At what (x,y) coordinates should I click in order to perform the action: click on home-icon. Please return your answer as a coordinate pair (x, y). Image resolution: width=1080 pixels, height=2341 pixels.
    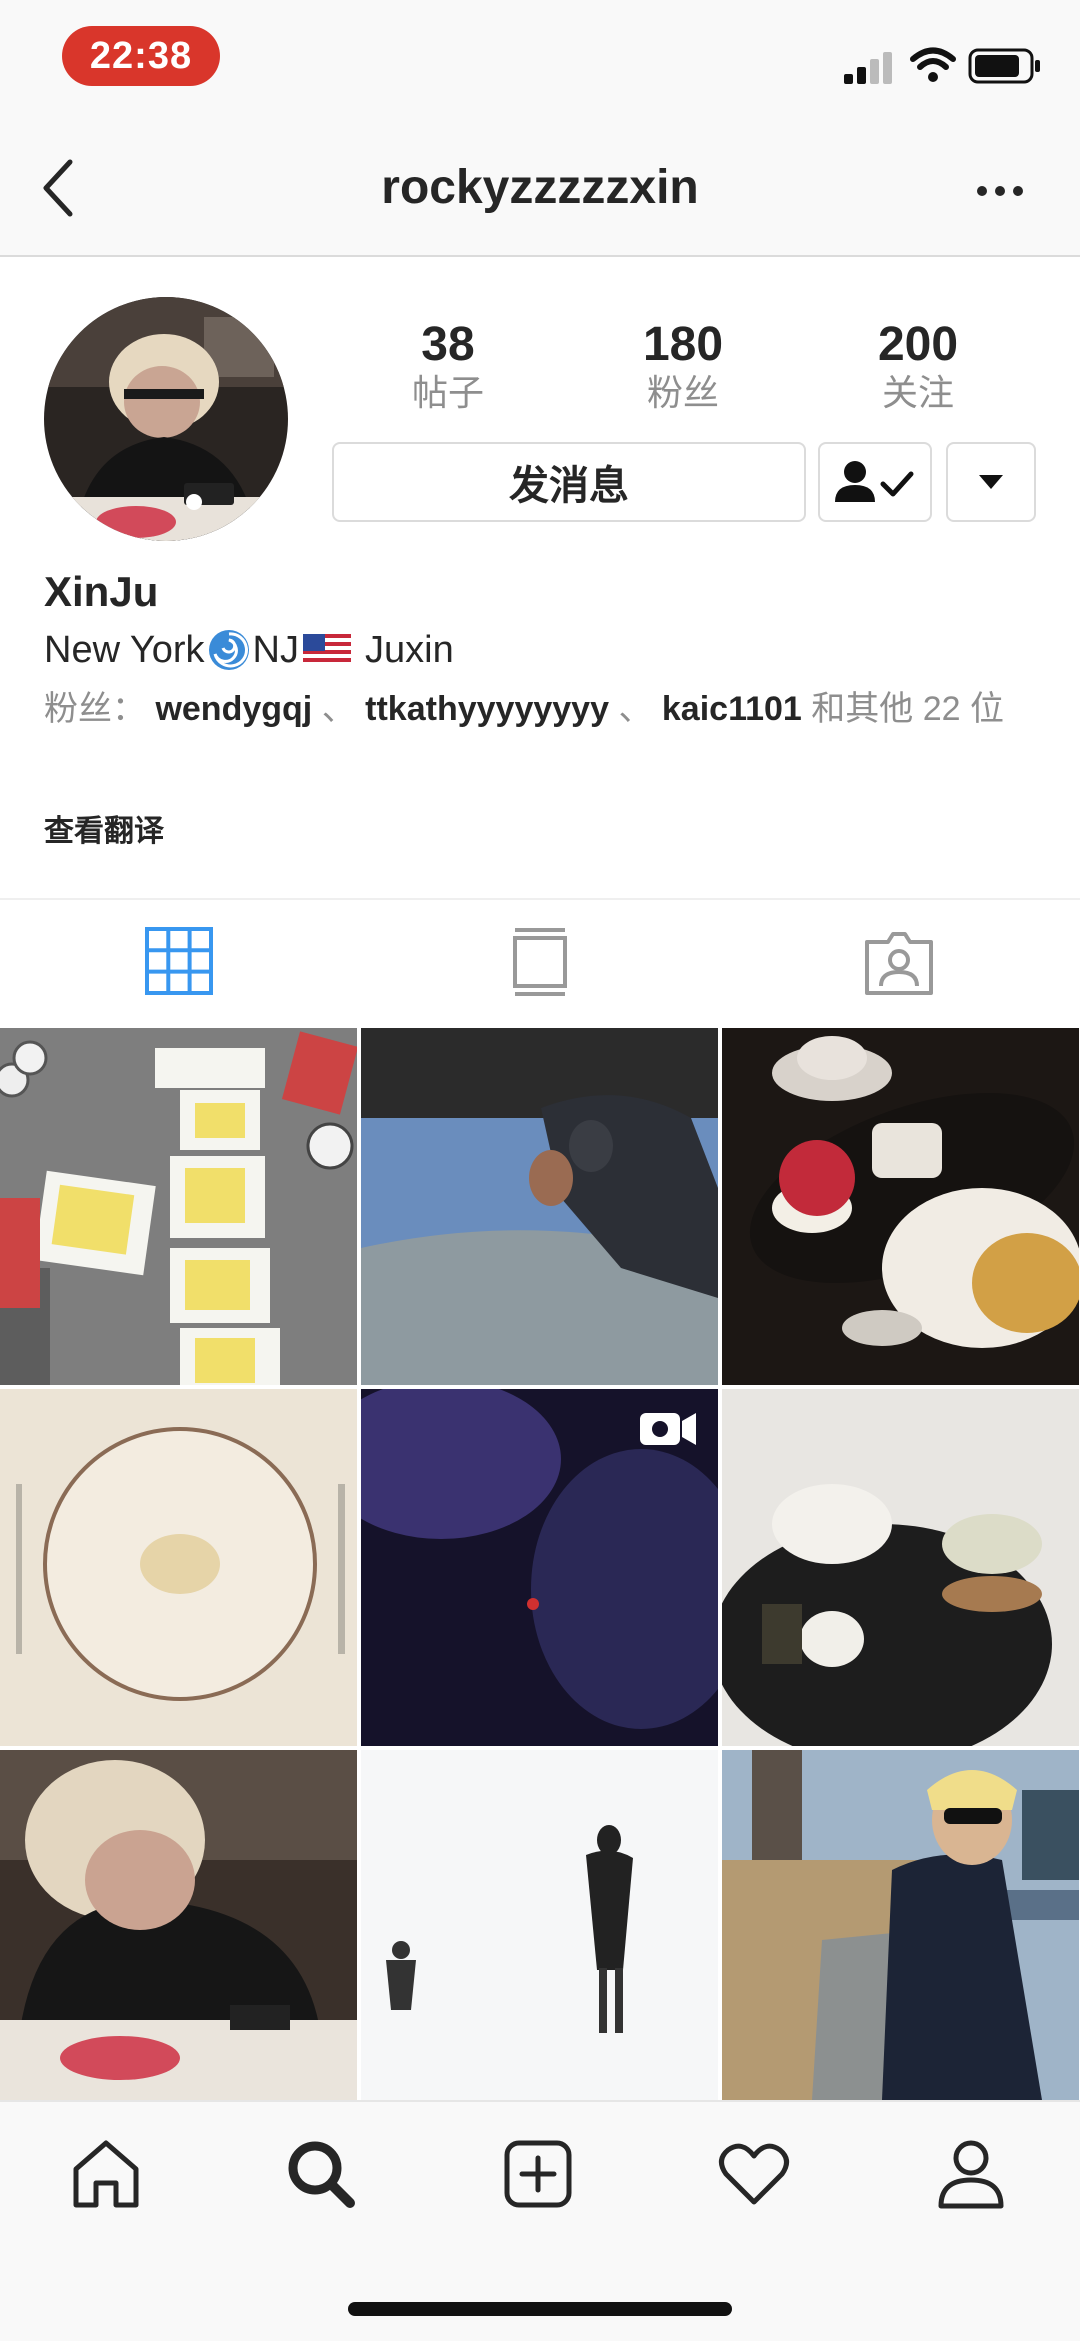
    Looking at the image, I should click on (106, 2174).